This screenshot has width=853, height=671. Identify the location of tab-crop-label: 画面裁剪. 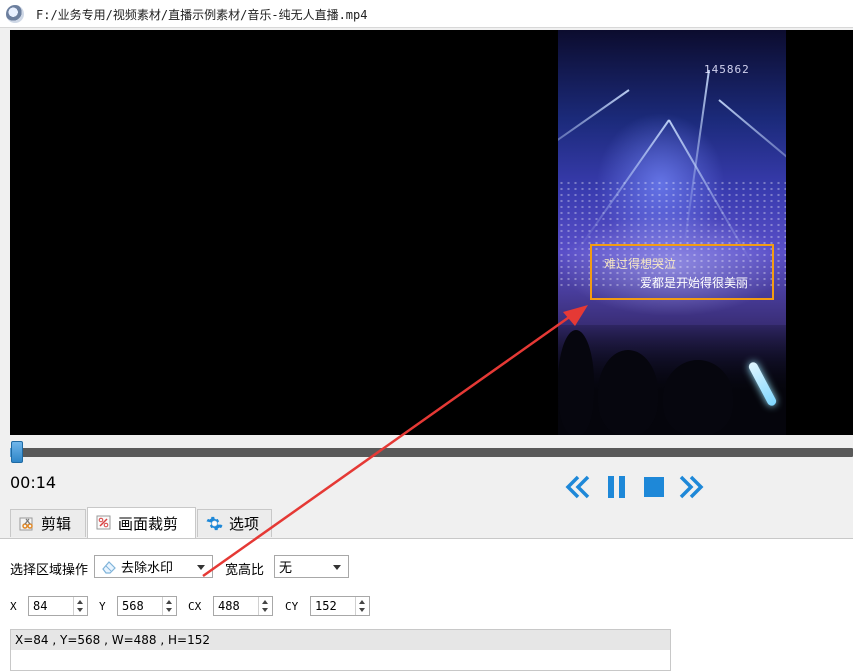
(148, 523).